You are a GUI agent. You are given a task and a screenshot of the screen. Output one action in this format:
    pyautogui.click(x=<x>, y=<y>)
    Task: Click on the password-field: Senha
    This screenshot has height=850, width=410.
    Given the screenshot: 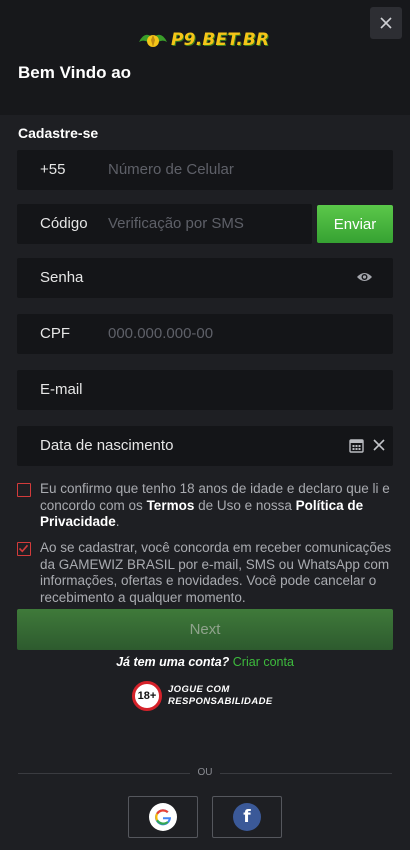 What is the action you would take?
    pyautogui.click(x=205, y=278)
    